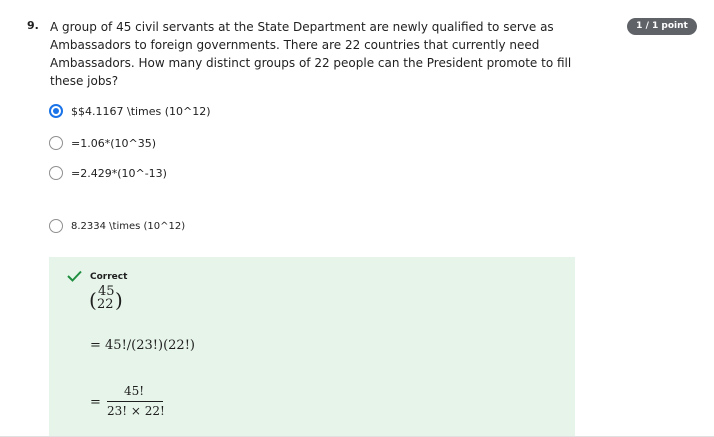 The height and width of the screenshot is (437, 714). I want to click on option-3-radio, so click(56, 173).